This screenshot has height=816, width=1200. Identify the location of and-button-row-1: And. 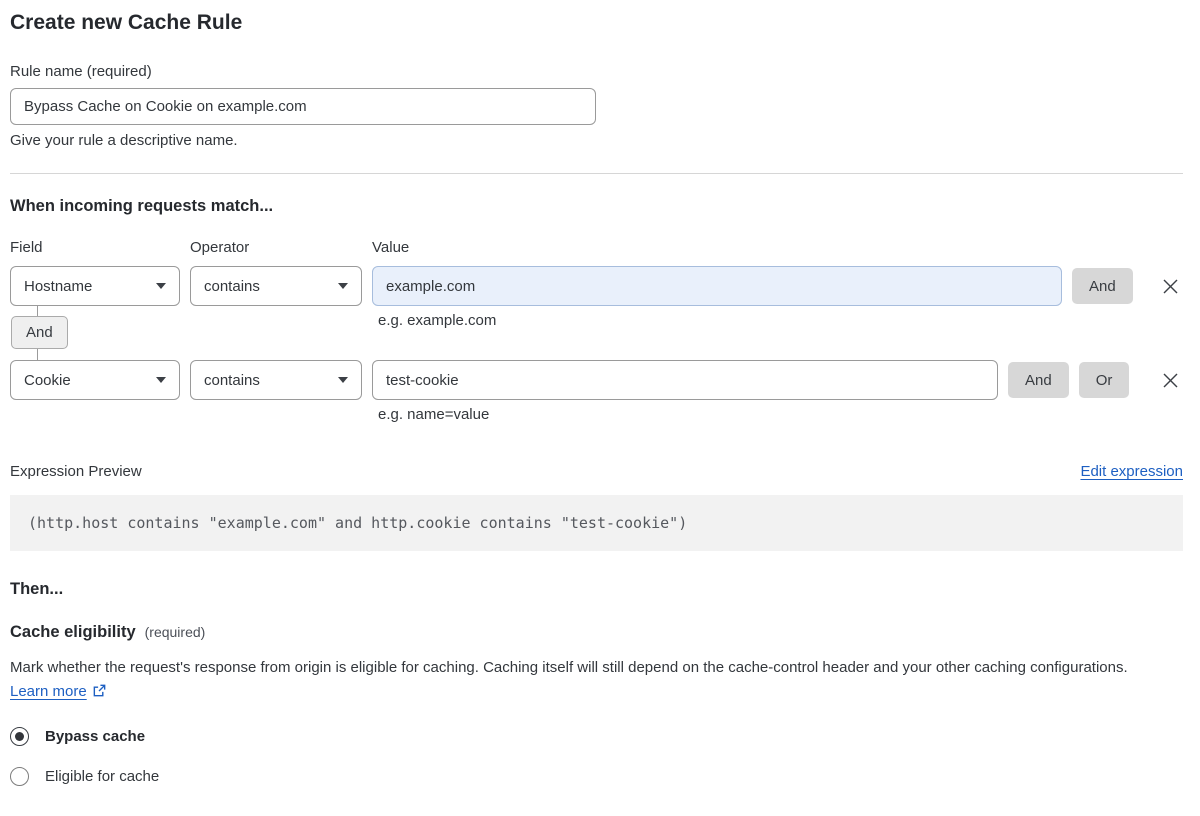
(1102, 286).